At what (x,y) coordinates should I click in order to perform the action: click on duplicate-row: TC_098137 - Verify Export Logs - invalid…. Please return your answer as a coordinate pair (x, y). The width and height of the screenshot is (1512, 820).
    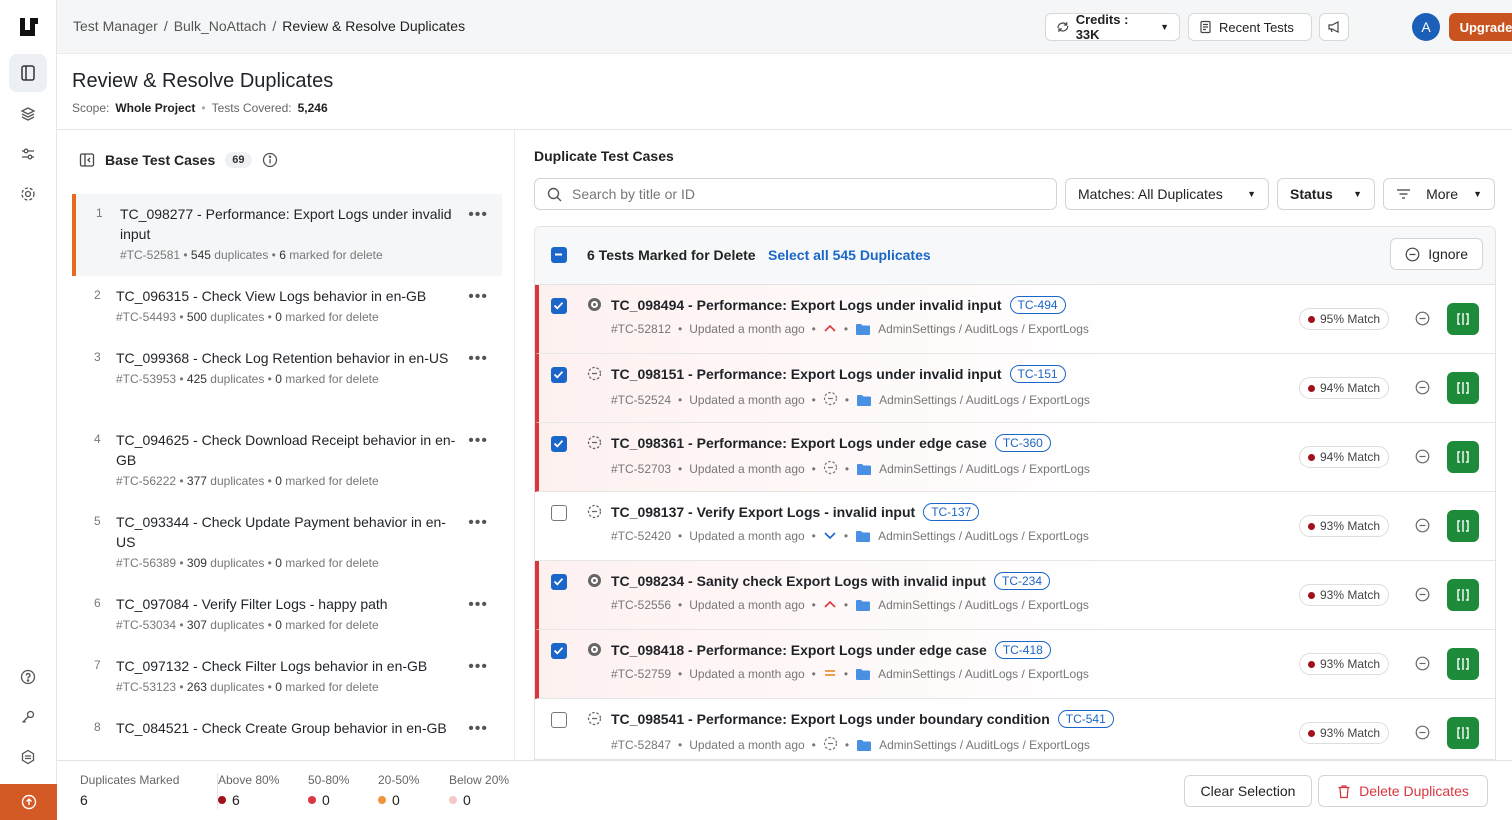
    Looking at the image, I should click on (1015, 526).